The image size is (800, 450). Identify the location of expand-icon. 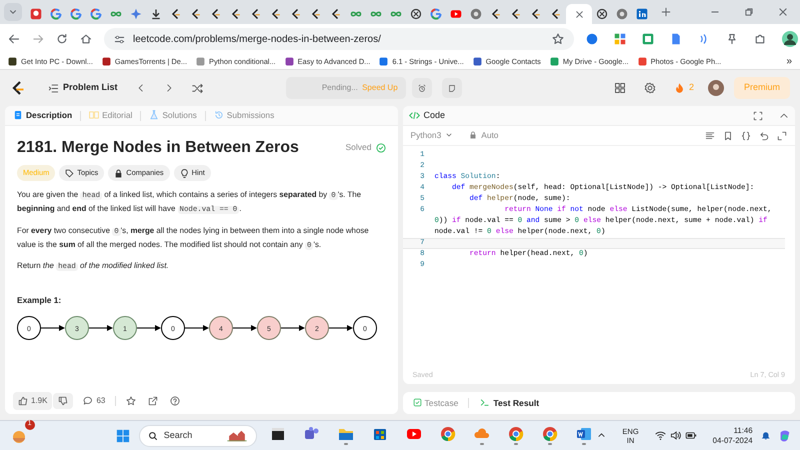
(782, 135).